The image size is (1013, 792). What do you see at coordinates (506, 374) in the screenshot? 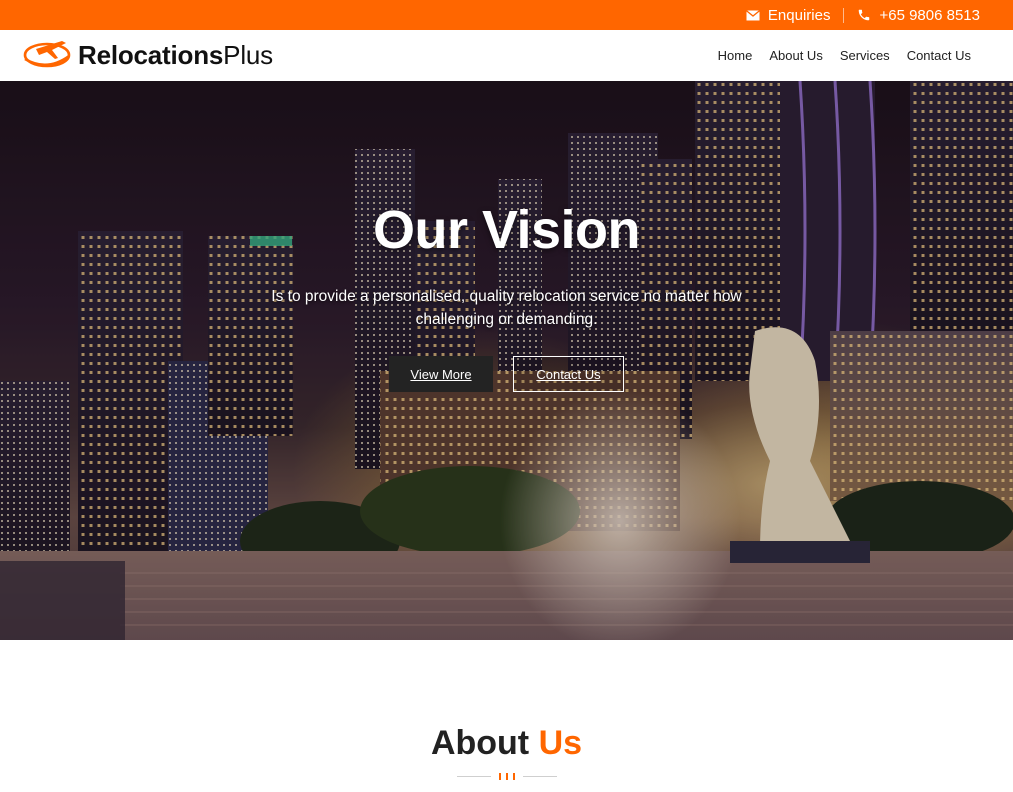
I see `hero-buttons: View More Contact Us` at bounding box center [506, 374].